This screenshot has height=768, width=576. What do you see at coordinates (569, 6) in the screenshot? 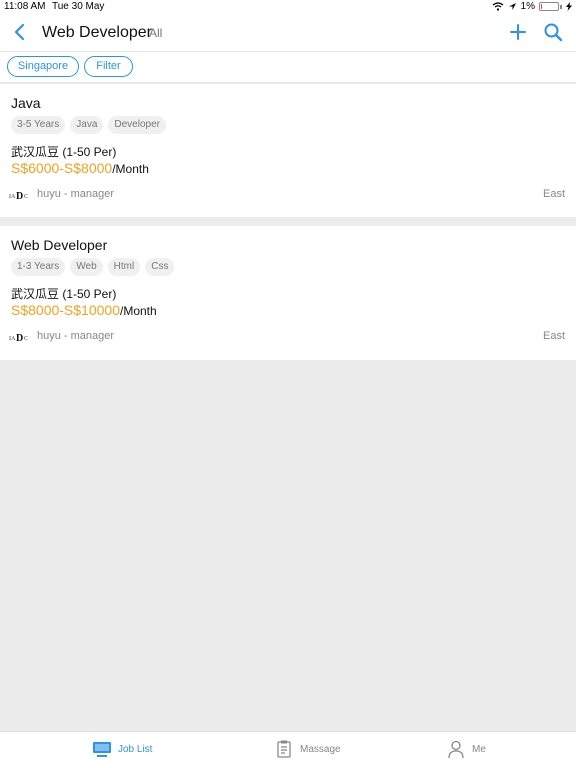
I see `charging-icon` at bounding box center [569, 6].